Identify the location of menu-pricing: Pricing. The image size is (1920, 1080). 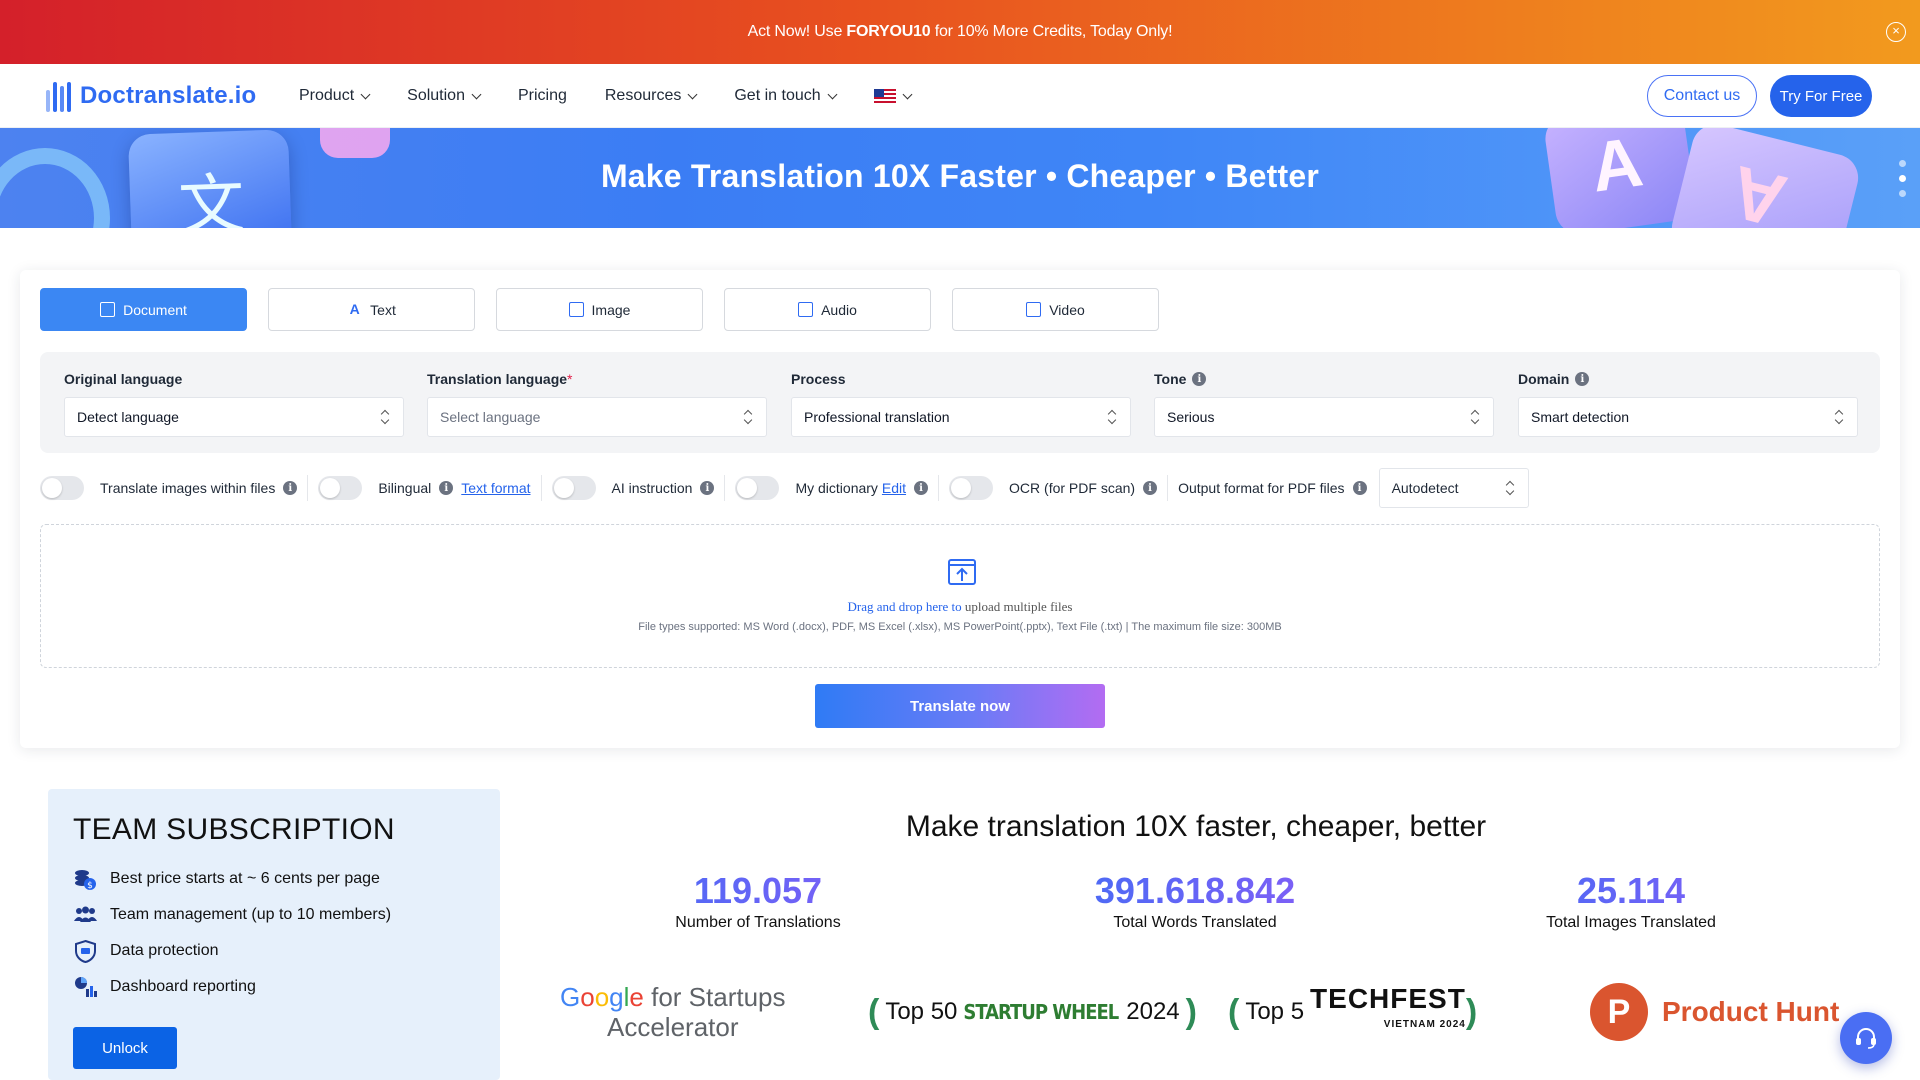
(542, 96).